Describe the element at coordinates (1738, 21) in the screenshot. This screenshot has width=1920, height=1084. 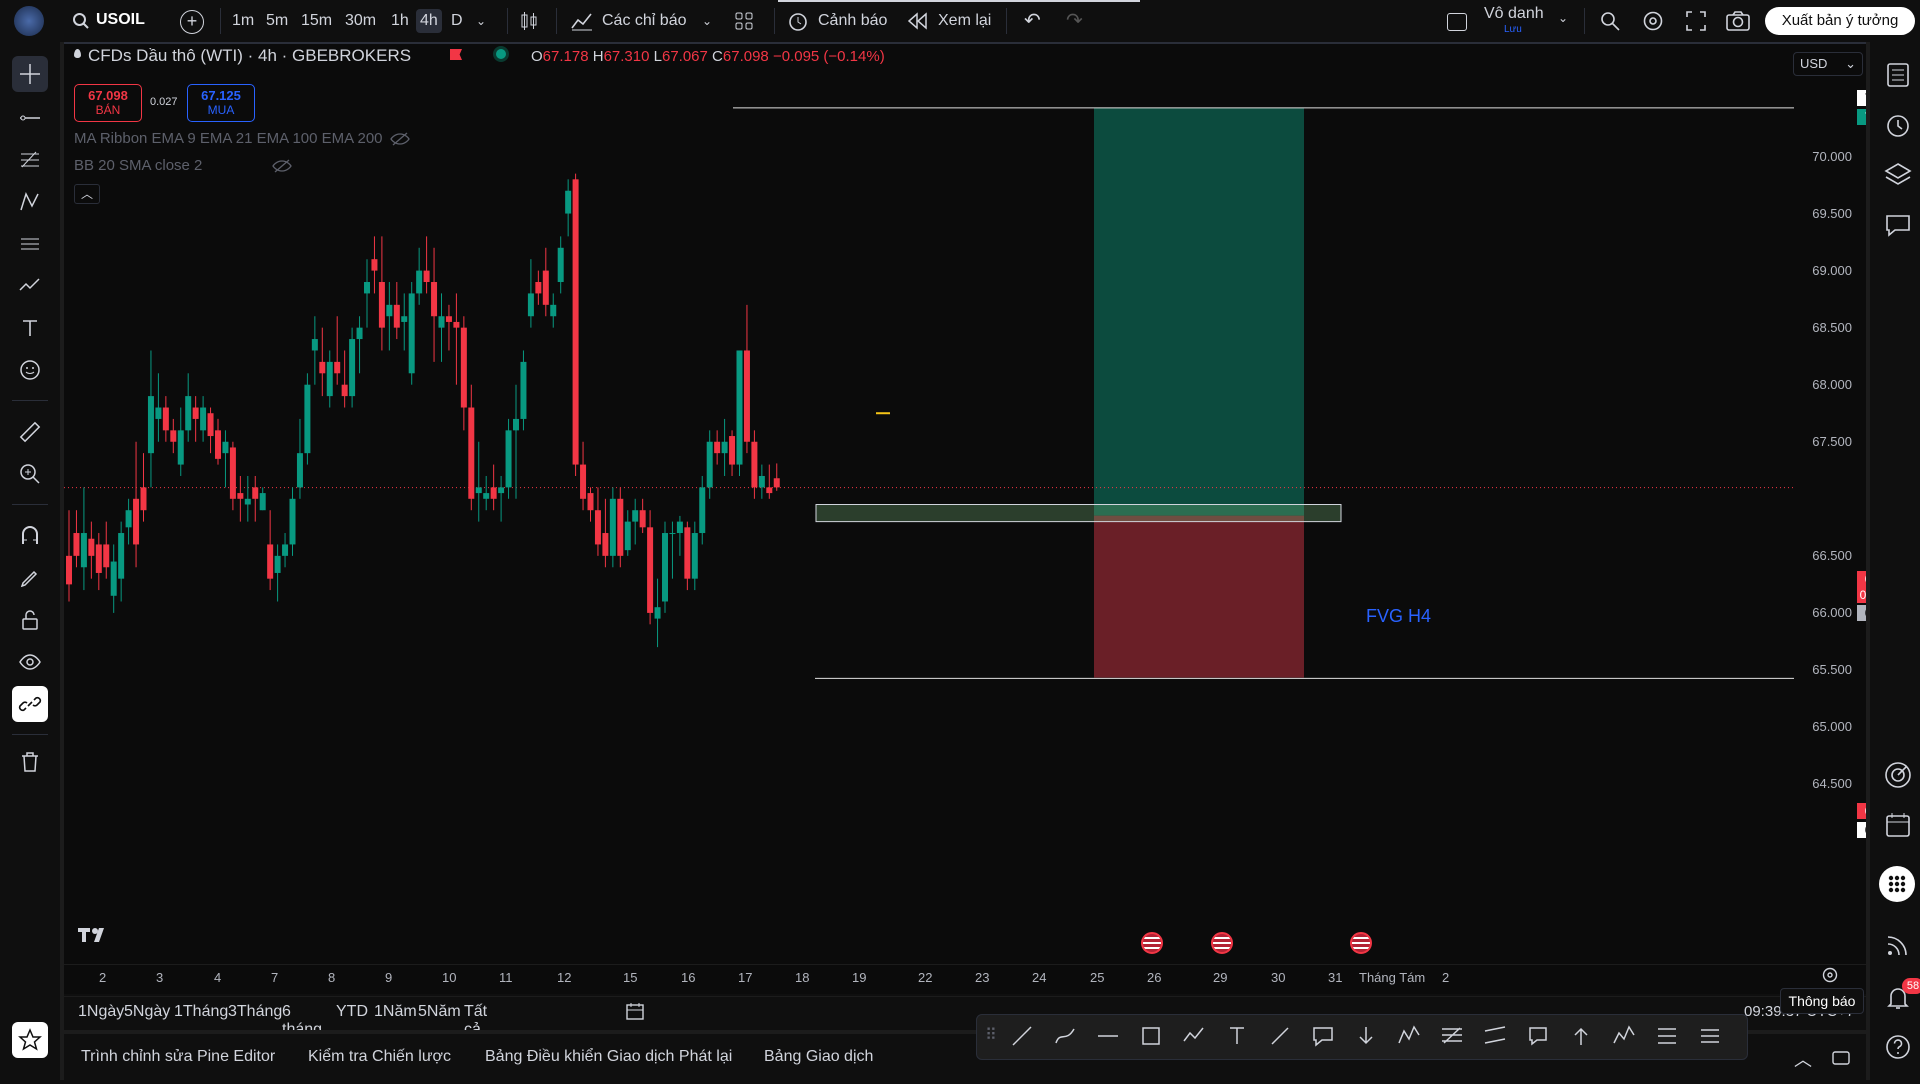
I see `screenshot-camera-icon` at that location.